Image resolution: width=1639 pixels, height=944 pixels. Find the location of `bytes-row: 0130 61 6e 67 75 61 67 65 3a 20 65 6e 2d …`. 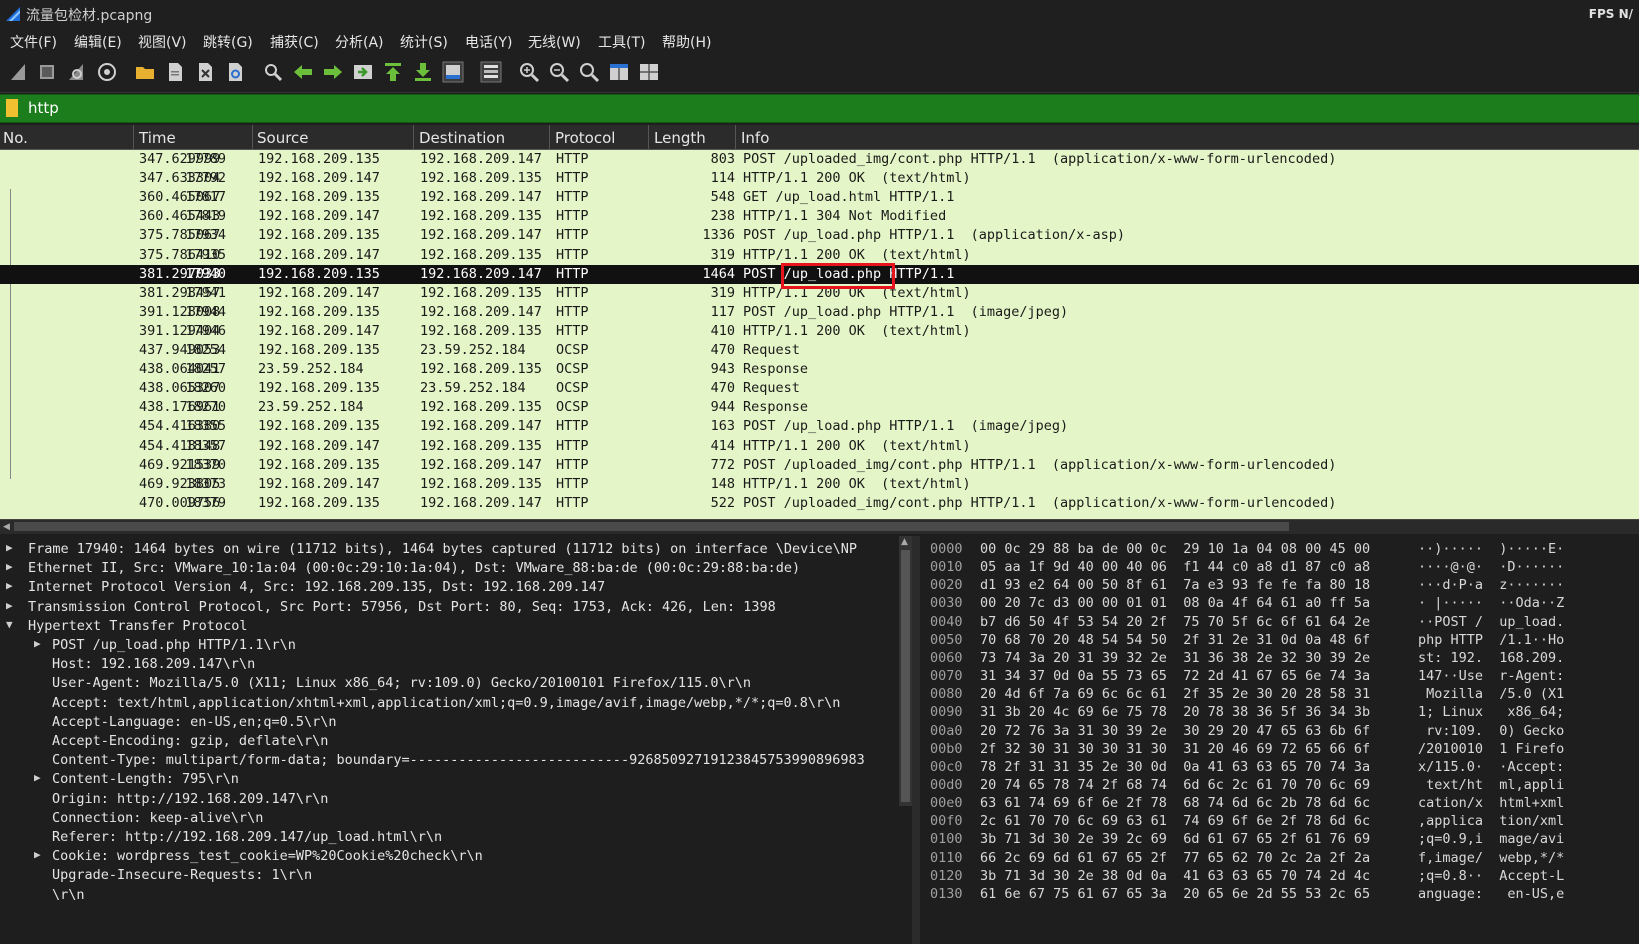

bytes-row: 0130 61 6e 67 75 61 67 65 3a 20 65 6e 2d … is located at coordinates (1279, 895).